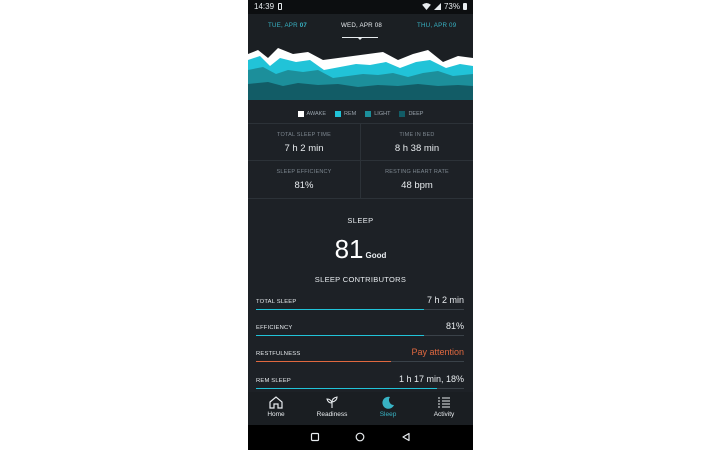 This screenshot has height=450, width=720. I want to click on contributor-rem-sleep: REM SLEEP 1 h 17 min, 18%, so click(360, 384).